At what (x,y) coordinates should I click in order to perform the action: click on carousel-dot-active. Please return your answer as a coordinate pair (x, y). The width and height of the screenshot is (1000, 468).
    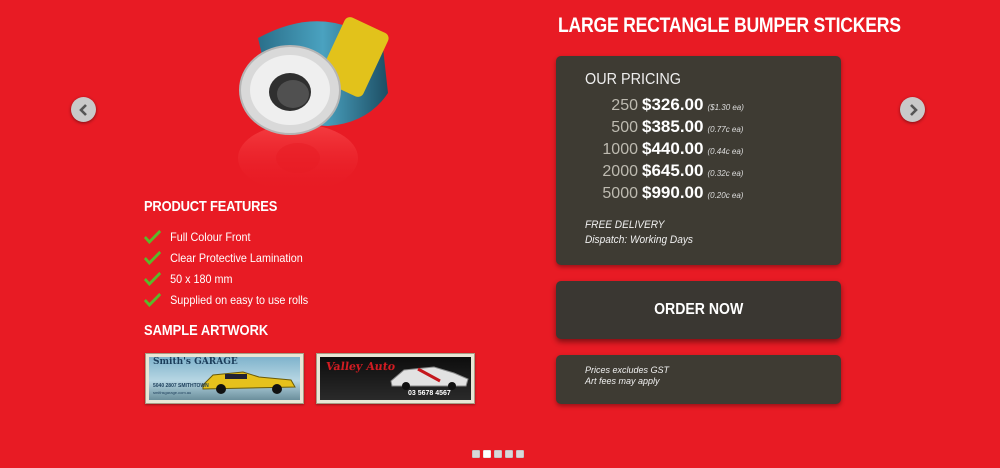
    Looking at the image, I should click on (487, 454).